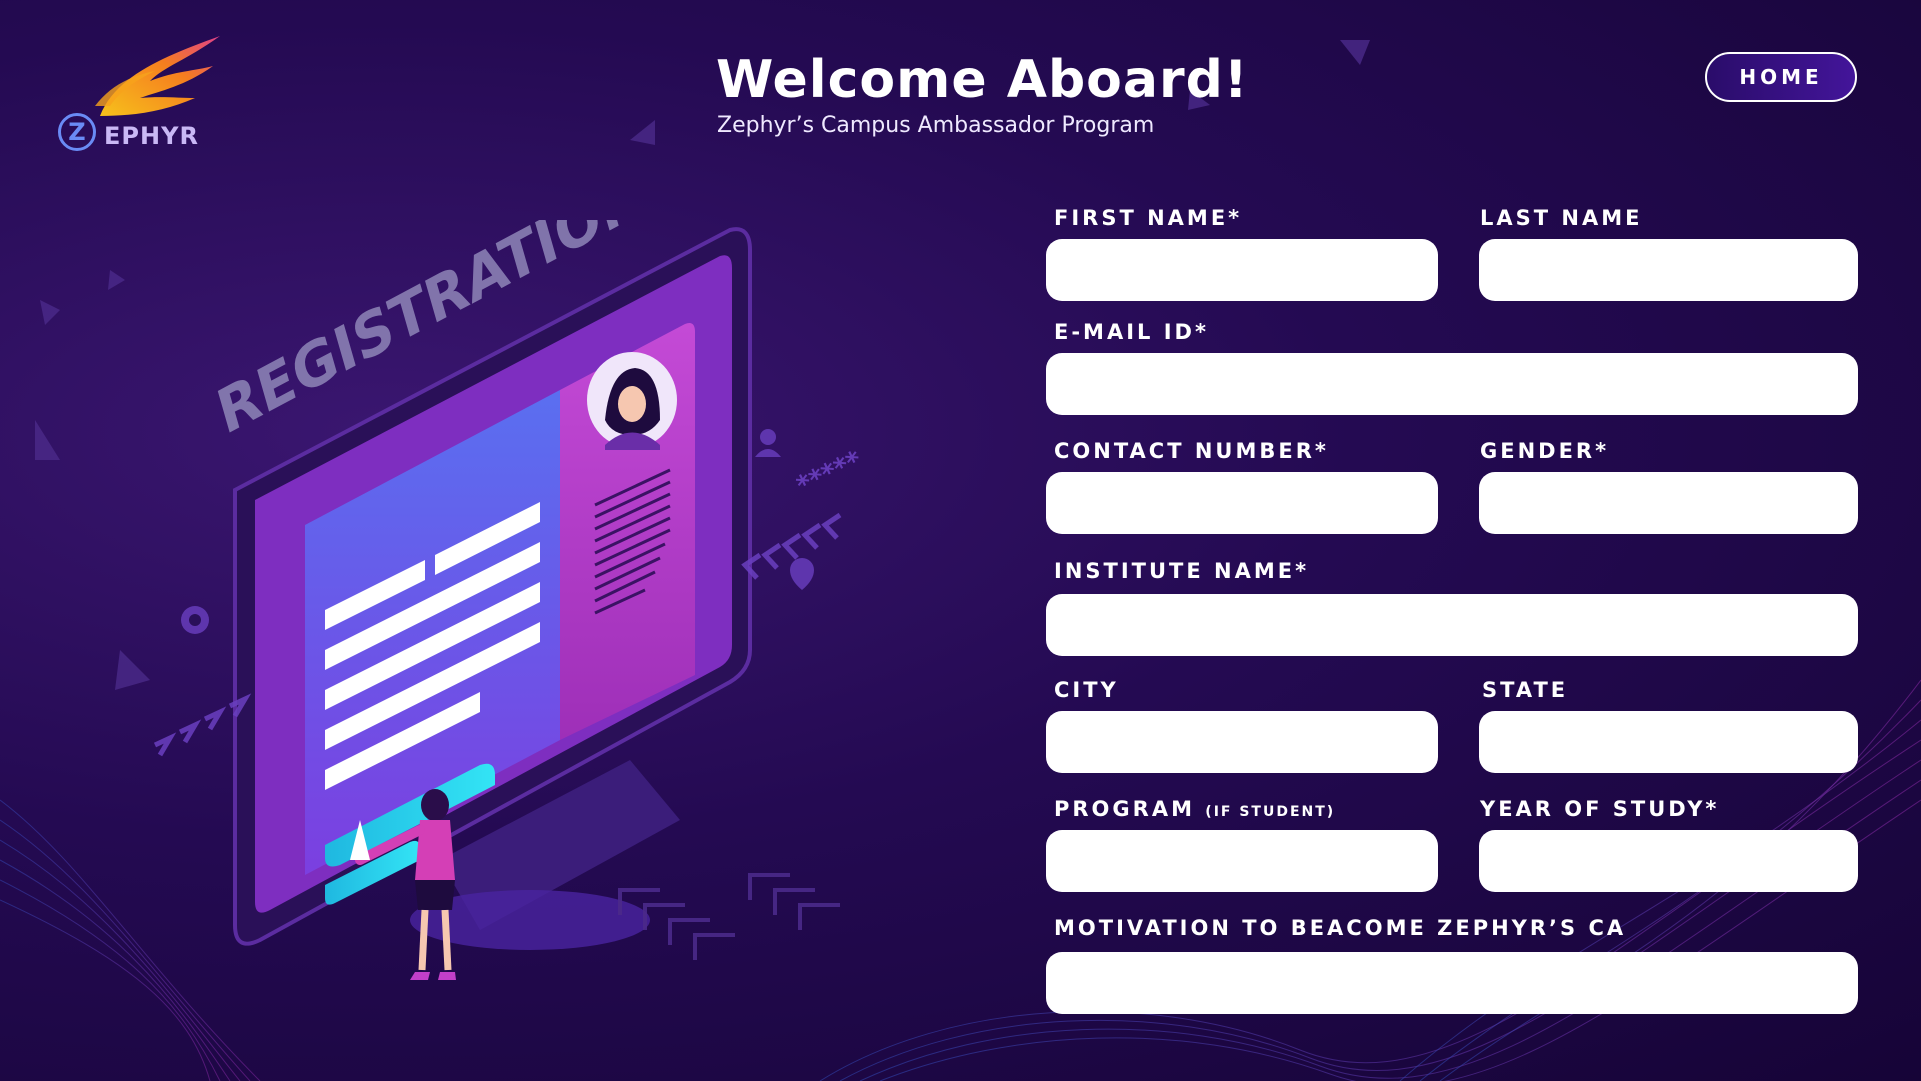 The height and width of the screenshot is (1081, 1921). What do you see at coordinates (936, 125) in the screenshot?
I see `page-subtitle: Zephyr’s Campus Ambassador Program` at bounding box center [936, 125].